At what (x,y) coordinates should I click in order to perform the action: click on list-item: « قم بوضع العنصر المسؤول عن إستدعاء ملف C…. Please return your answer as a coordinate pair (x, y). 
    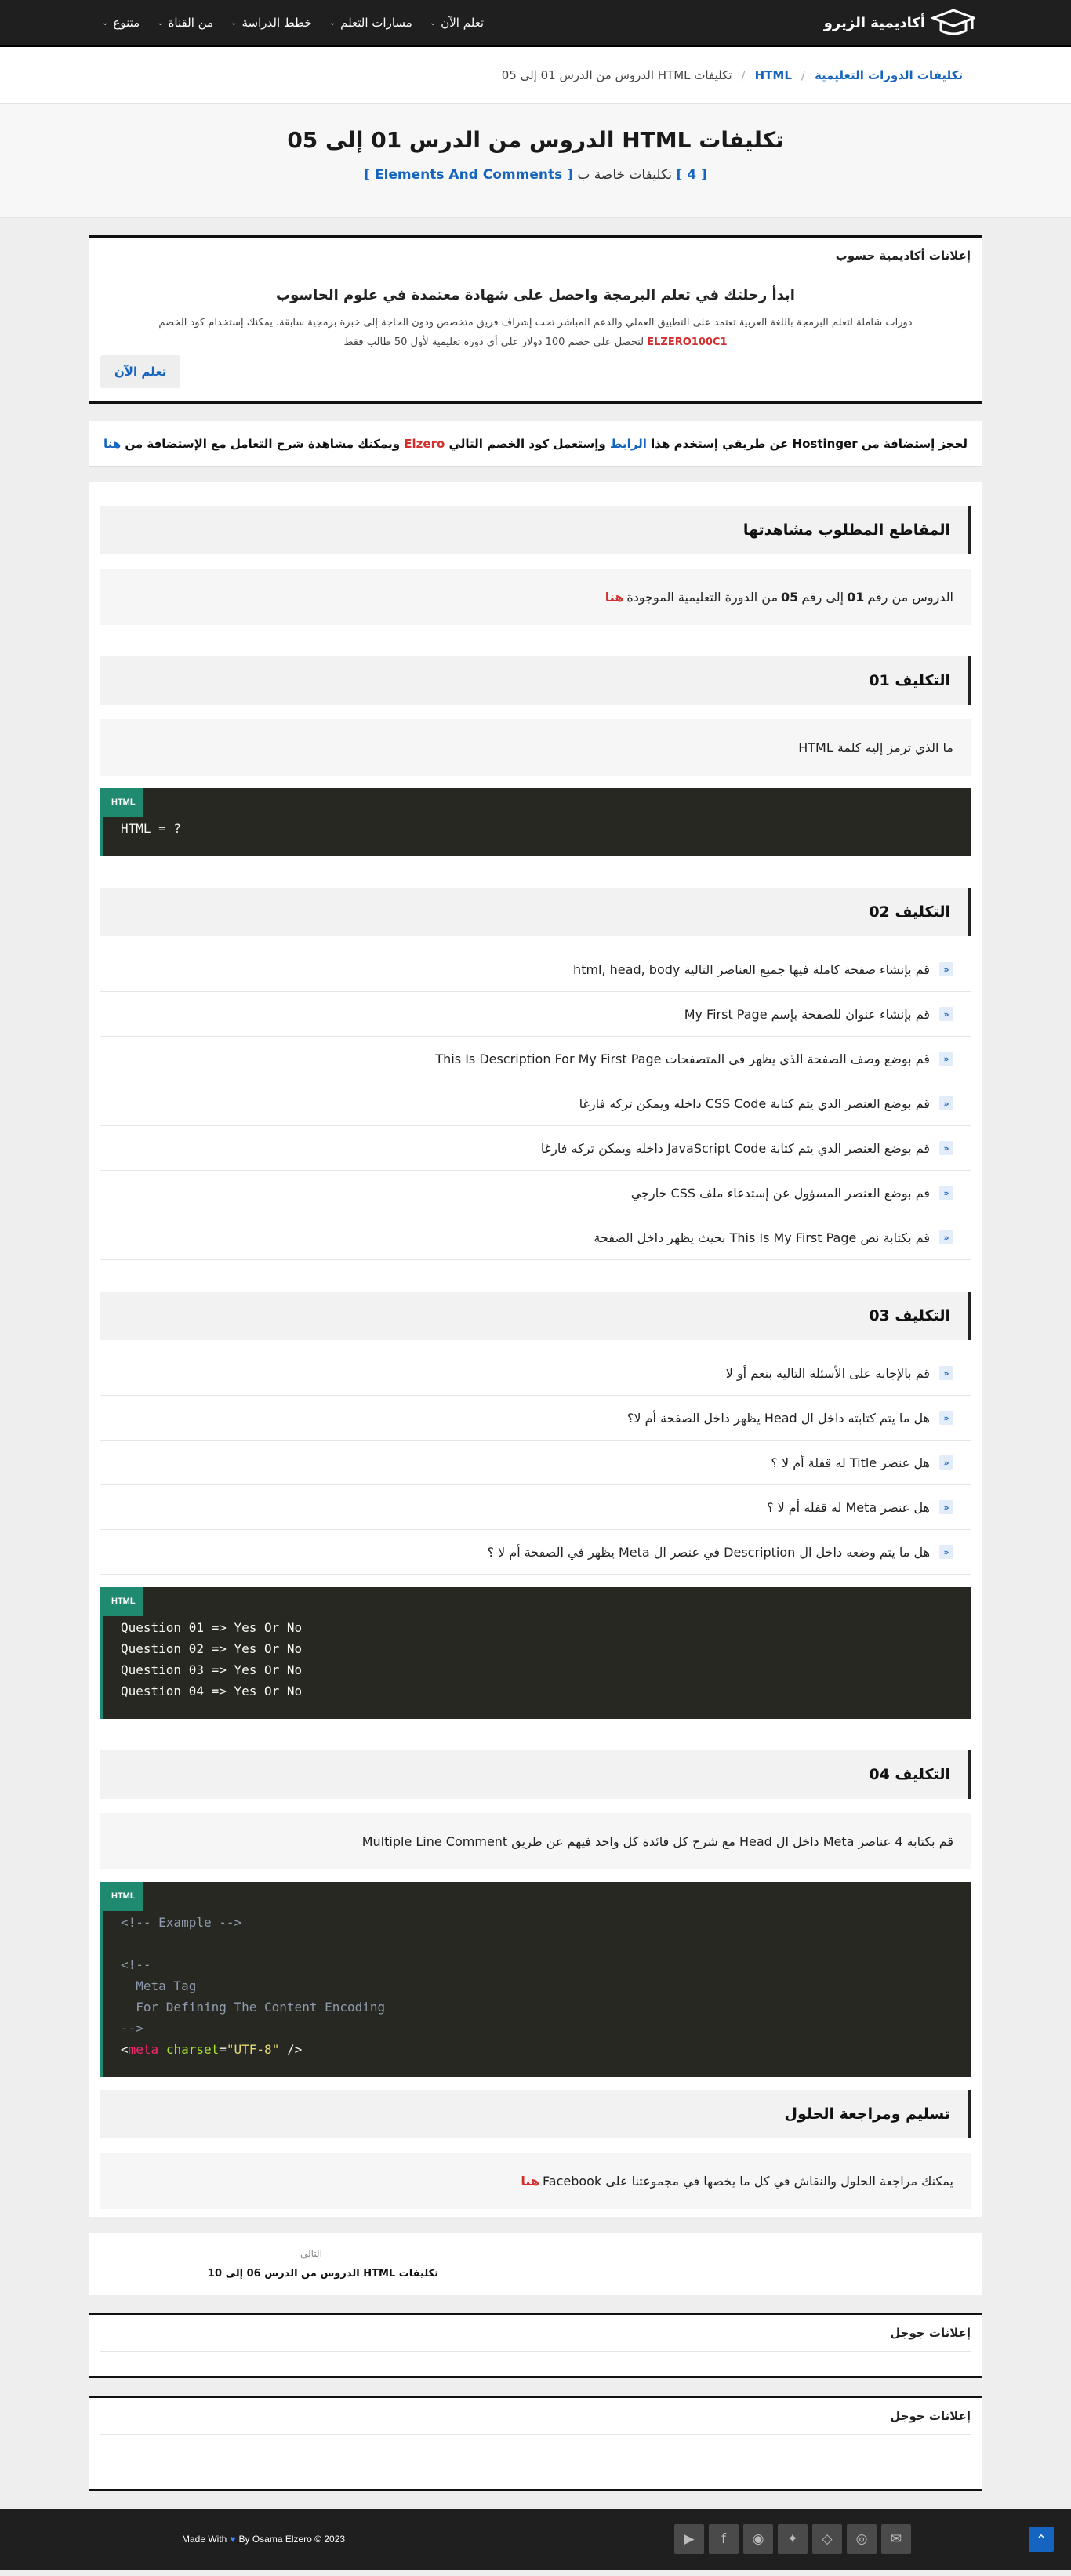
    Looking at the image, I should click on (535, 1193).